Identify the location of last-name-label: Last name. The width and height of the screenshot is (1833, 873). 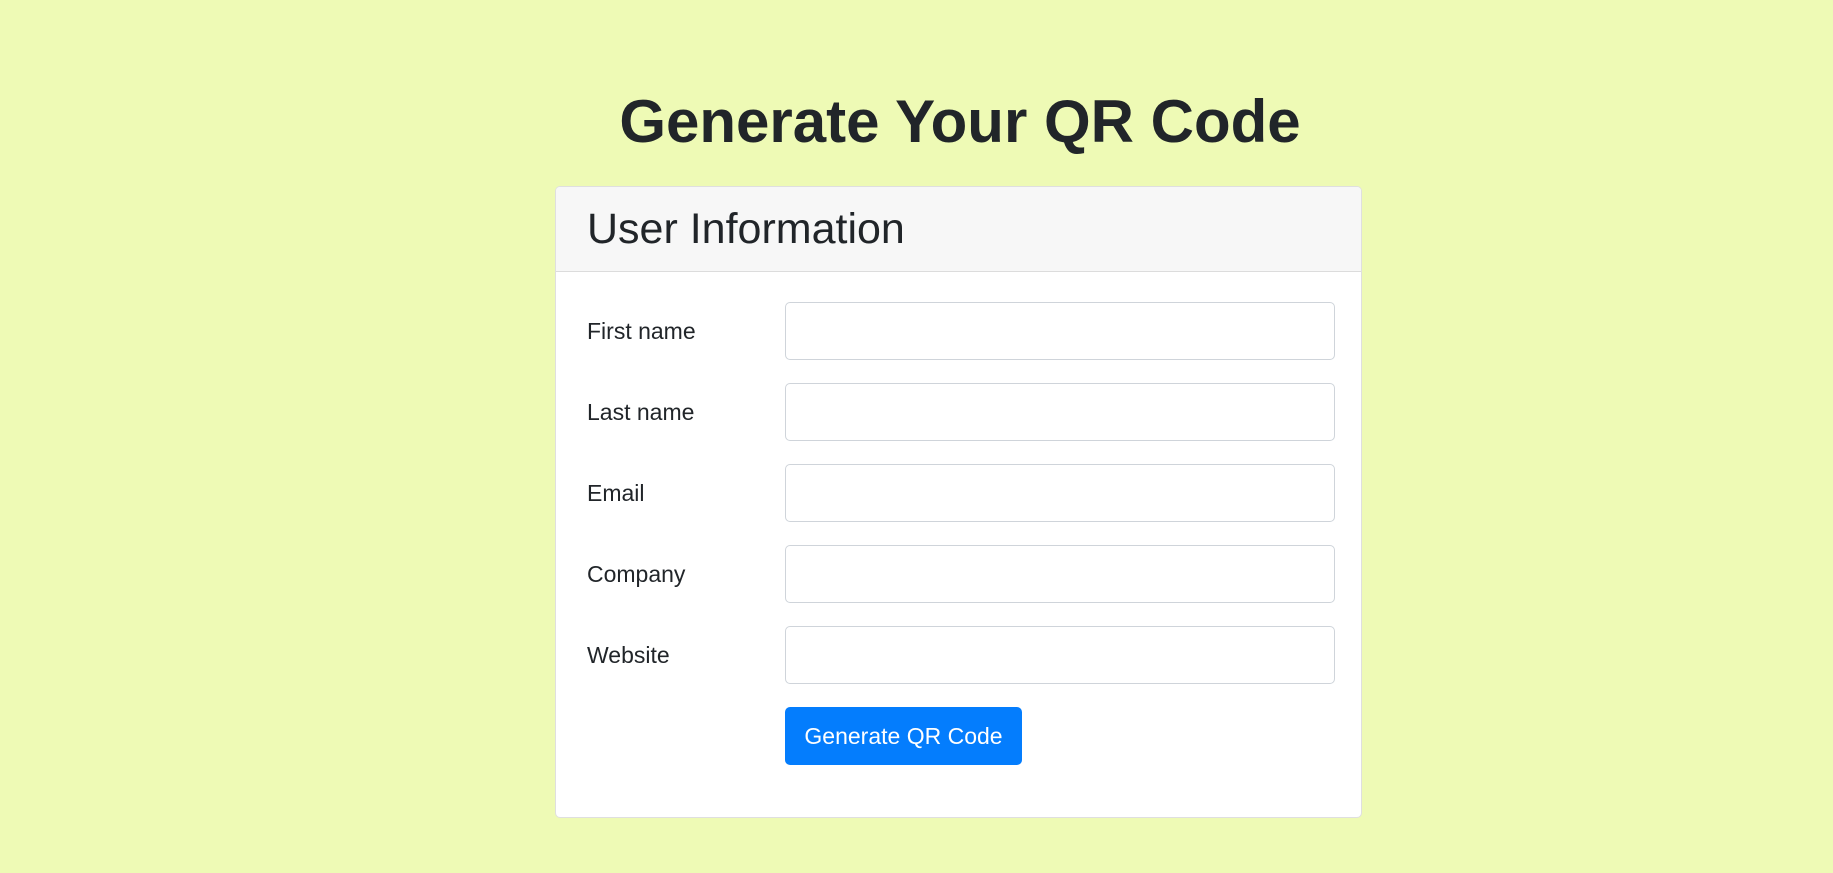
(641, 412).